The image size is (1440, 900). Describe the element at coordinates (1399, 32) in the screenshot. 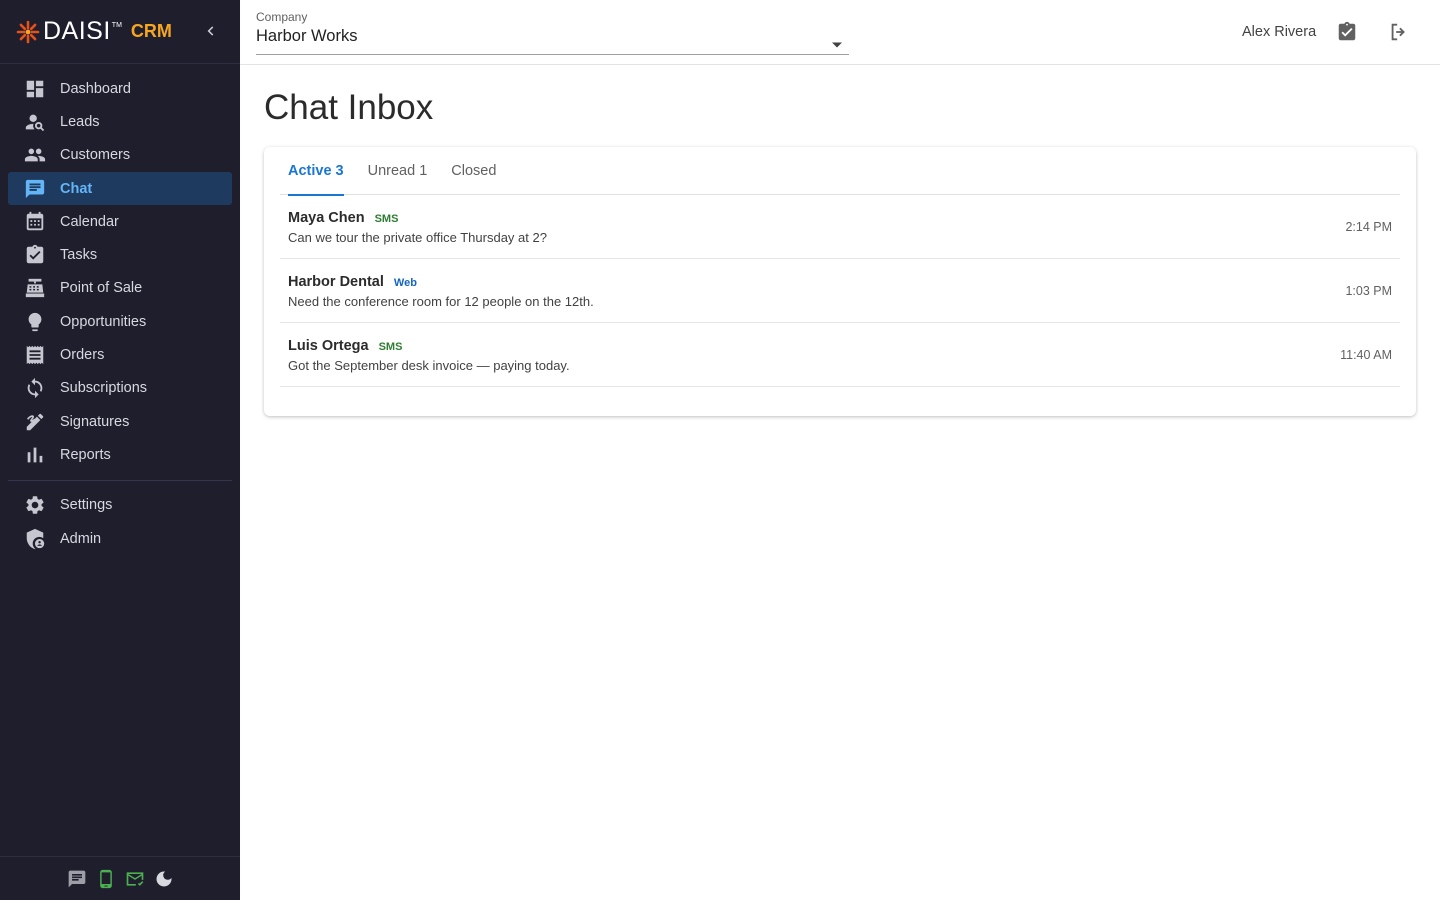

I see `logout-icon` at that location.